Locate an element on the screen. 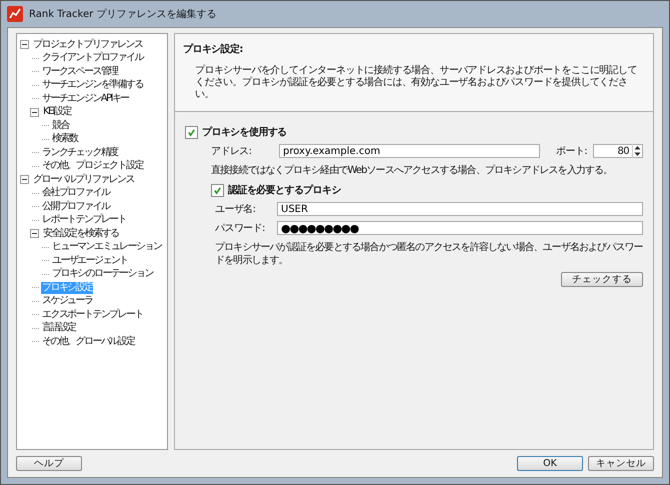 The image size is (670, 485). check-button: チェックする is located at coordinates (602, 279).